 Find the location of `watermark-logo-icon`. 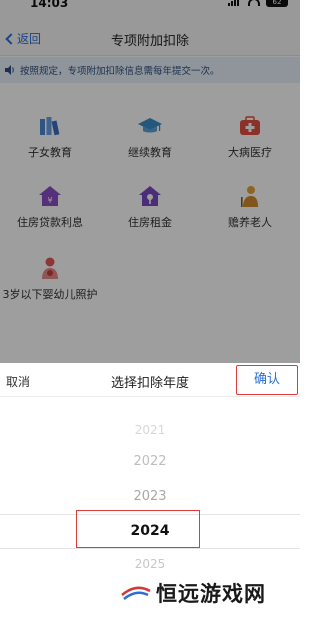

watermark-logo-icon is located at coordinates (136, 593).